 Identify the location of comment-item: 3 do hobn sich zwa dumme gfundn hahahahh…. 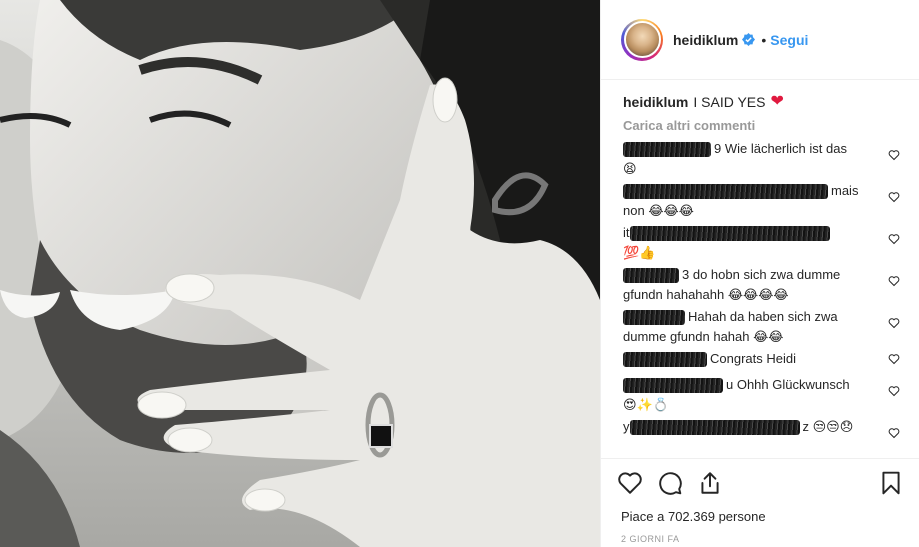
(761, 285).